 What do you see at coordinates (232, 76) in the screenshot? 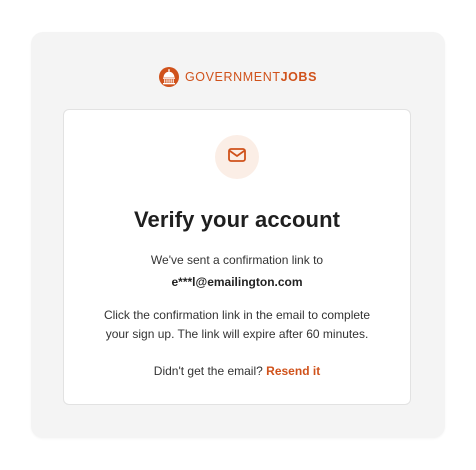
I see `brand-name-light: GOVERNMENT` at bounding box center [232, 76].